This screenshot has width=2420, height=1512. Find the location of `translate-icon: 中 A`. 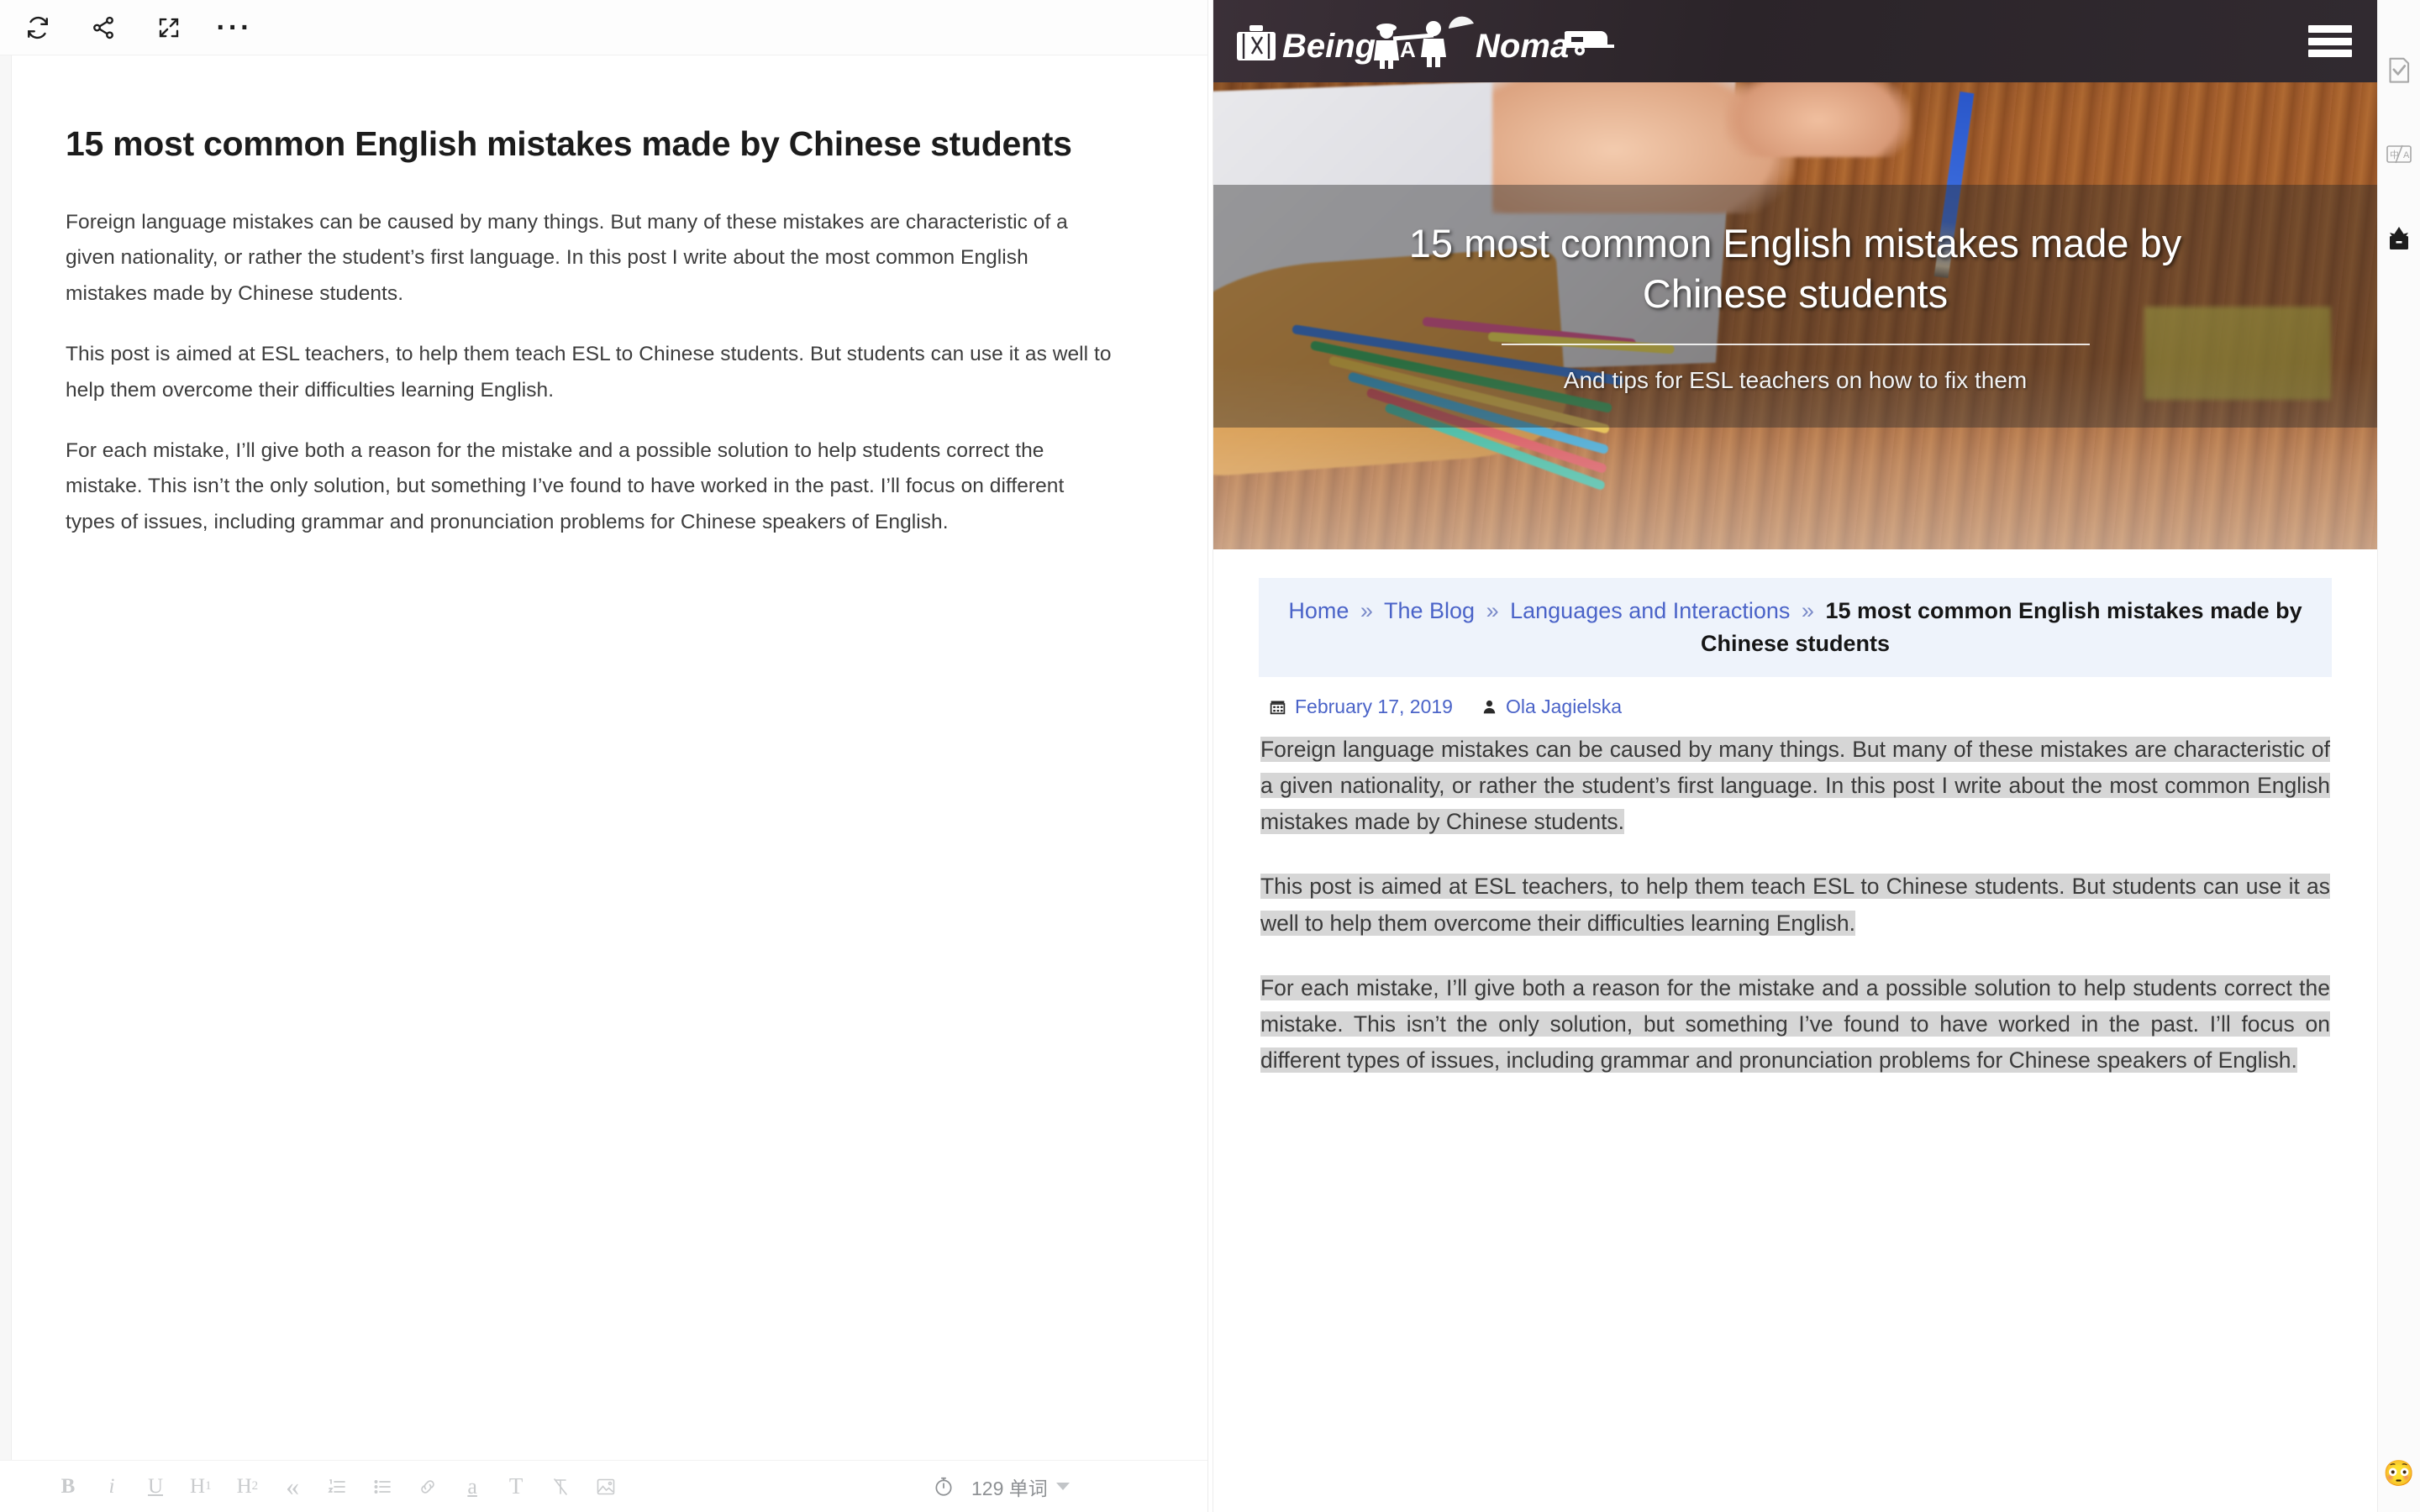

translate-icon: 中 A is located at coordinates (2399, 154).